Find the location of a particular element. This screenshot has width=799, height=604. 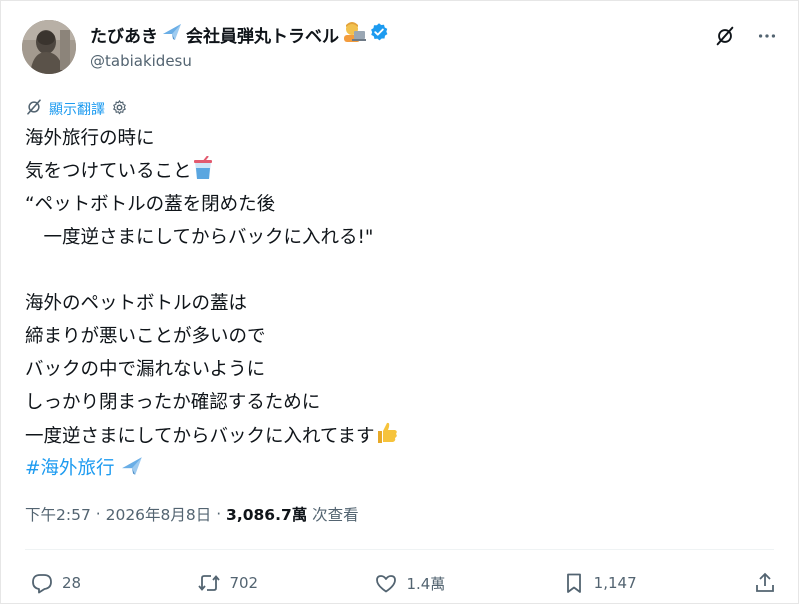

grok-icon is located at coordinates (725, 36).